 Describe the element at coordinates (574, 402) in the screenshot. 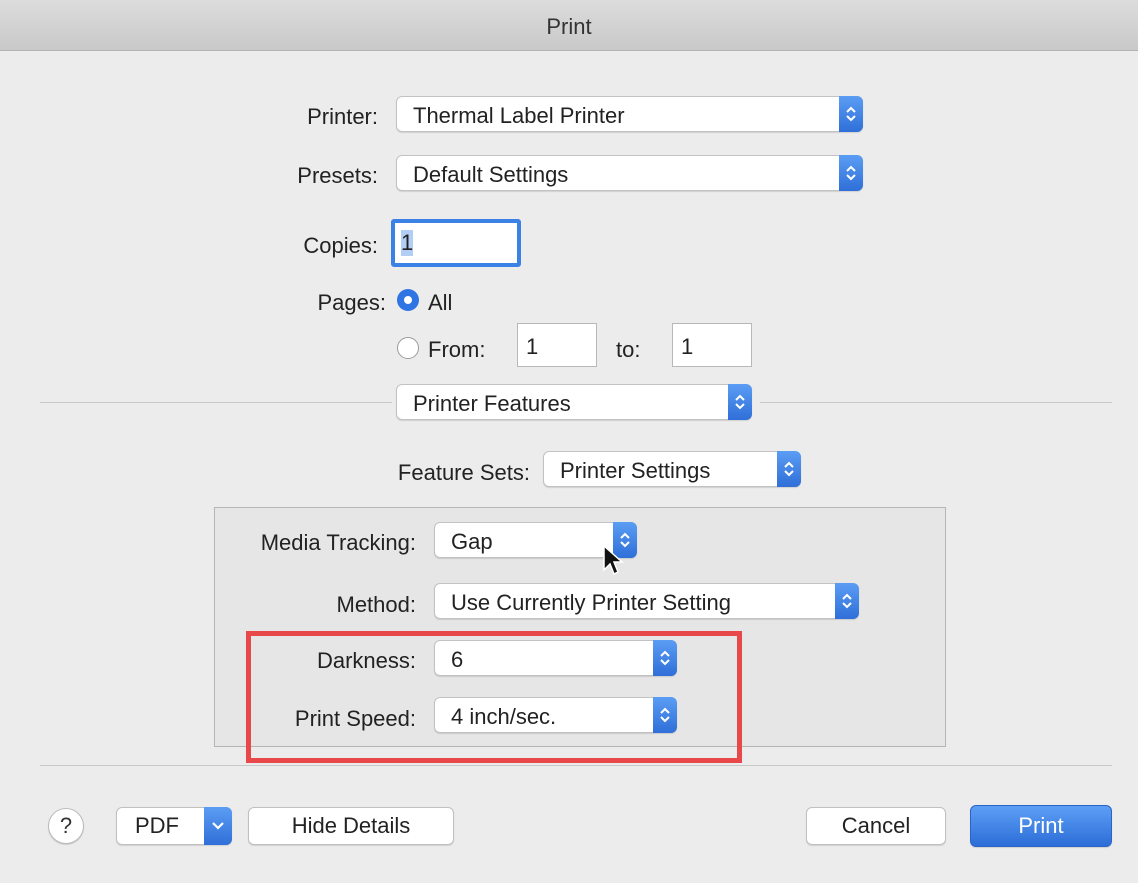

I see `panel-select: Printer Features` at that location.